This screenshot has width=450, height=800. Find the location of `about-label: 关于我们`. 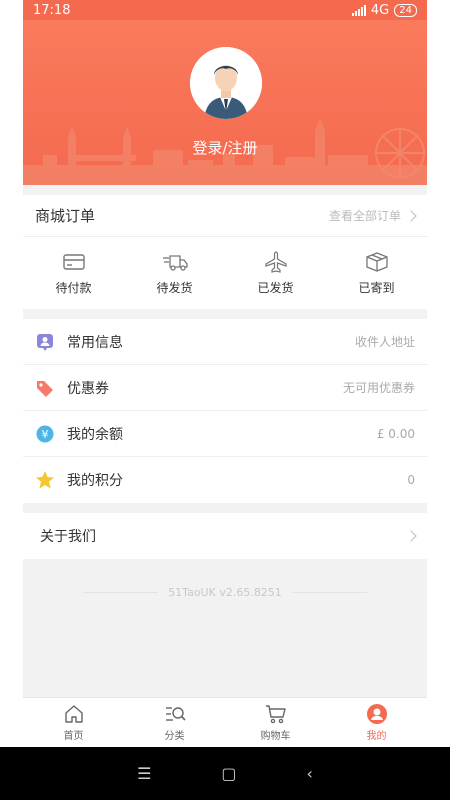

about-label: 关于我们 is located at coordinates (68, 537).